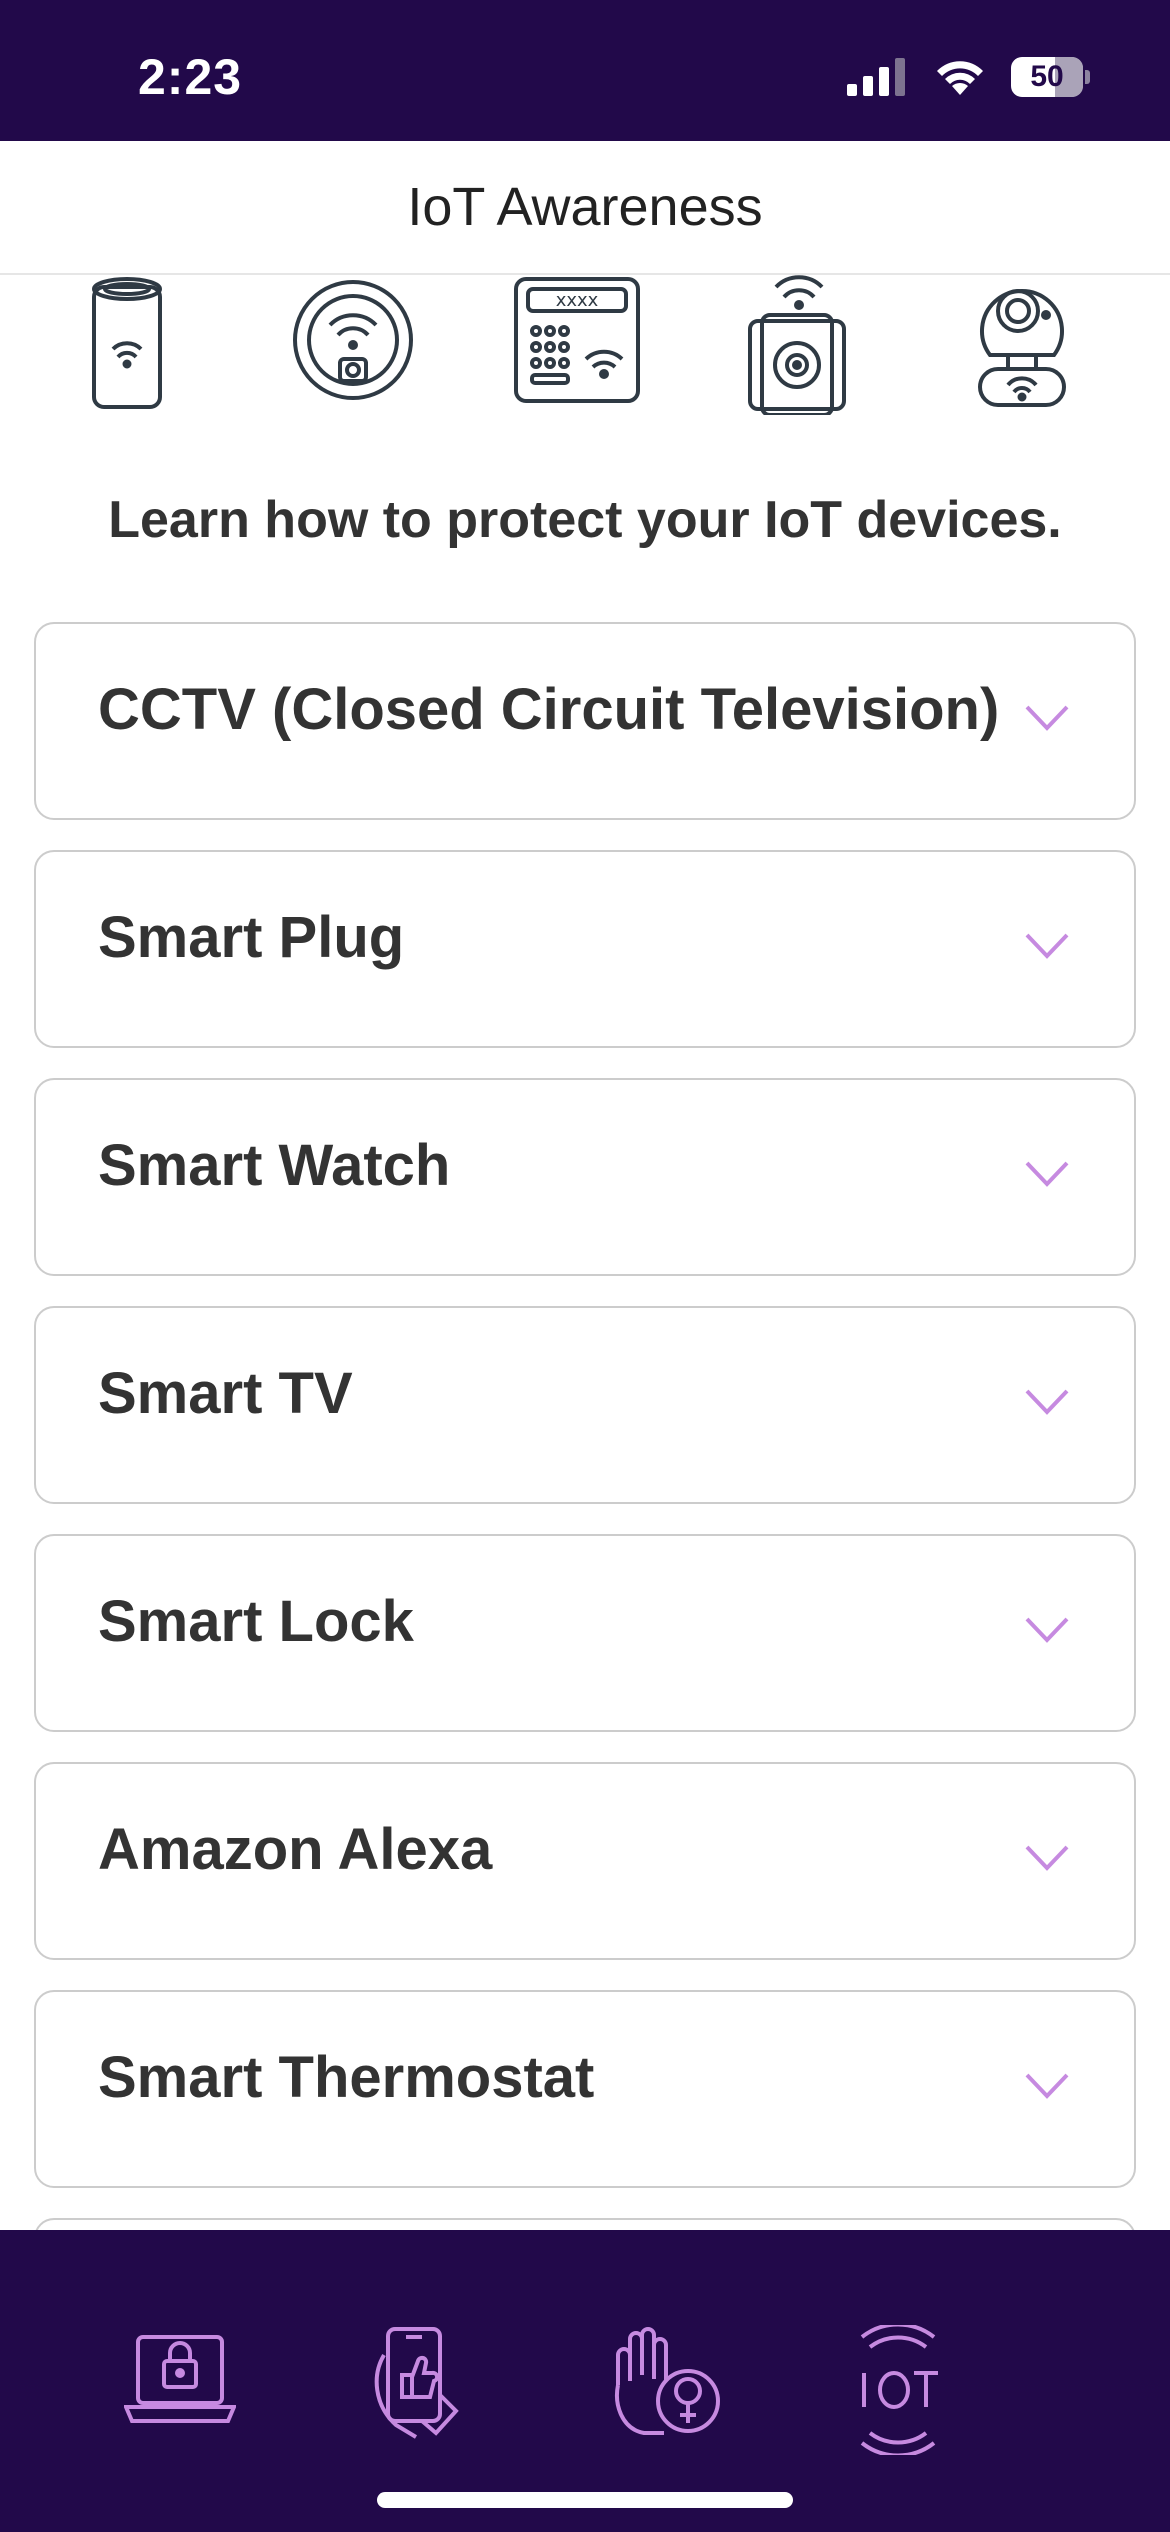 This screenshot has height=2532, width=1170. What do you see at coordinates (960, 78) in the screenshot?
I see `wifi-icon` at bounding box center [960, 78].